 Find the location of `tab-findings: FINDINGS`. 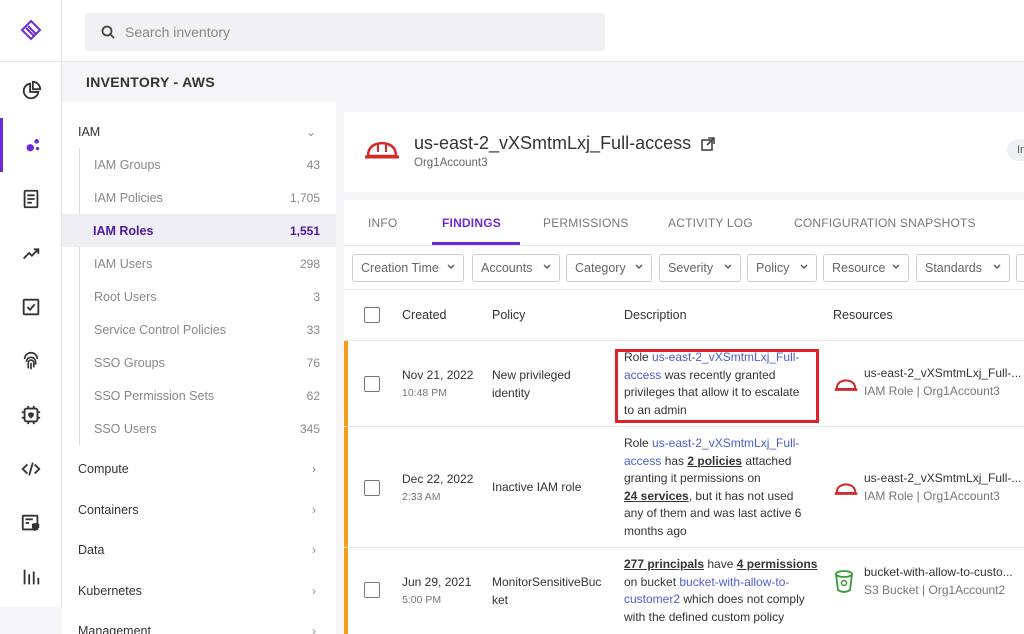

tab-findings: FINDINGS is located at coordinates (471, 223).